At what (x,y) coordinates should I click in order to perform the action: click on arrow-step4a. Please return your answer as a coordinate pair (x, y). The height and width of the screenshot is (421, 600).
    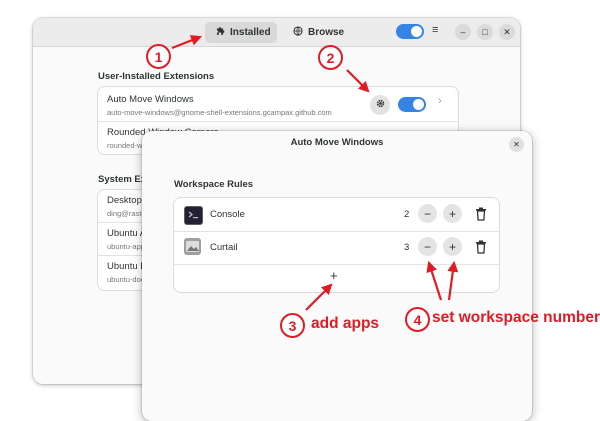
    Looking at the image, I should click on (434, 280).